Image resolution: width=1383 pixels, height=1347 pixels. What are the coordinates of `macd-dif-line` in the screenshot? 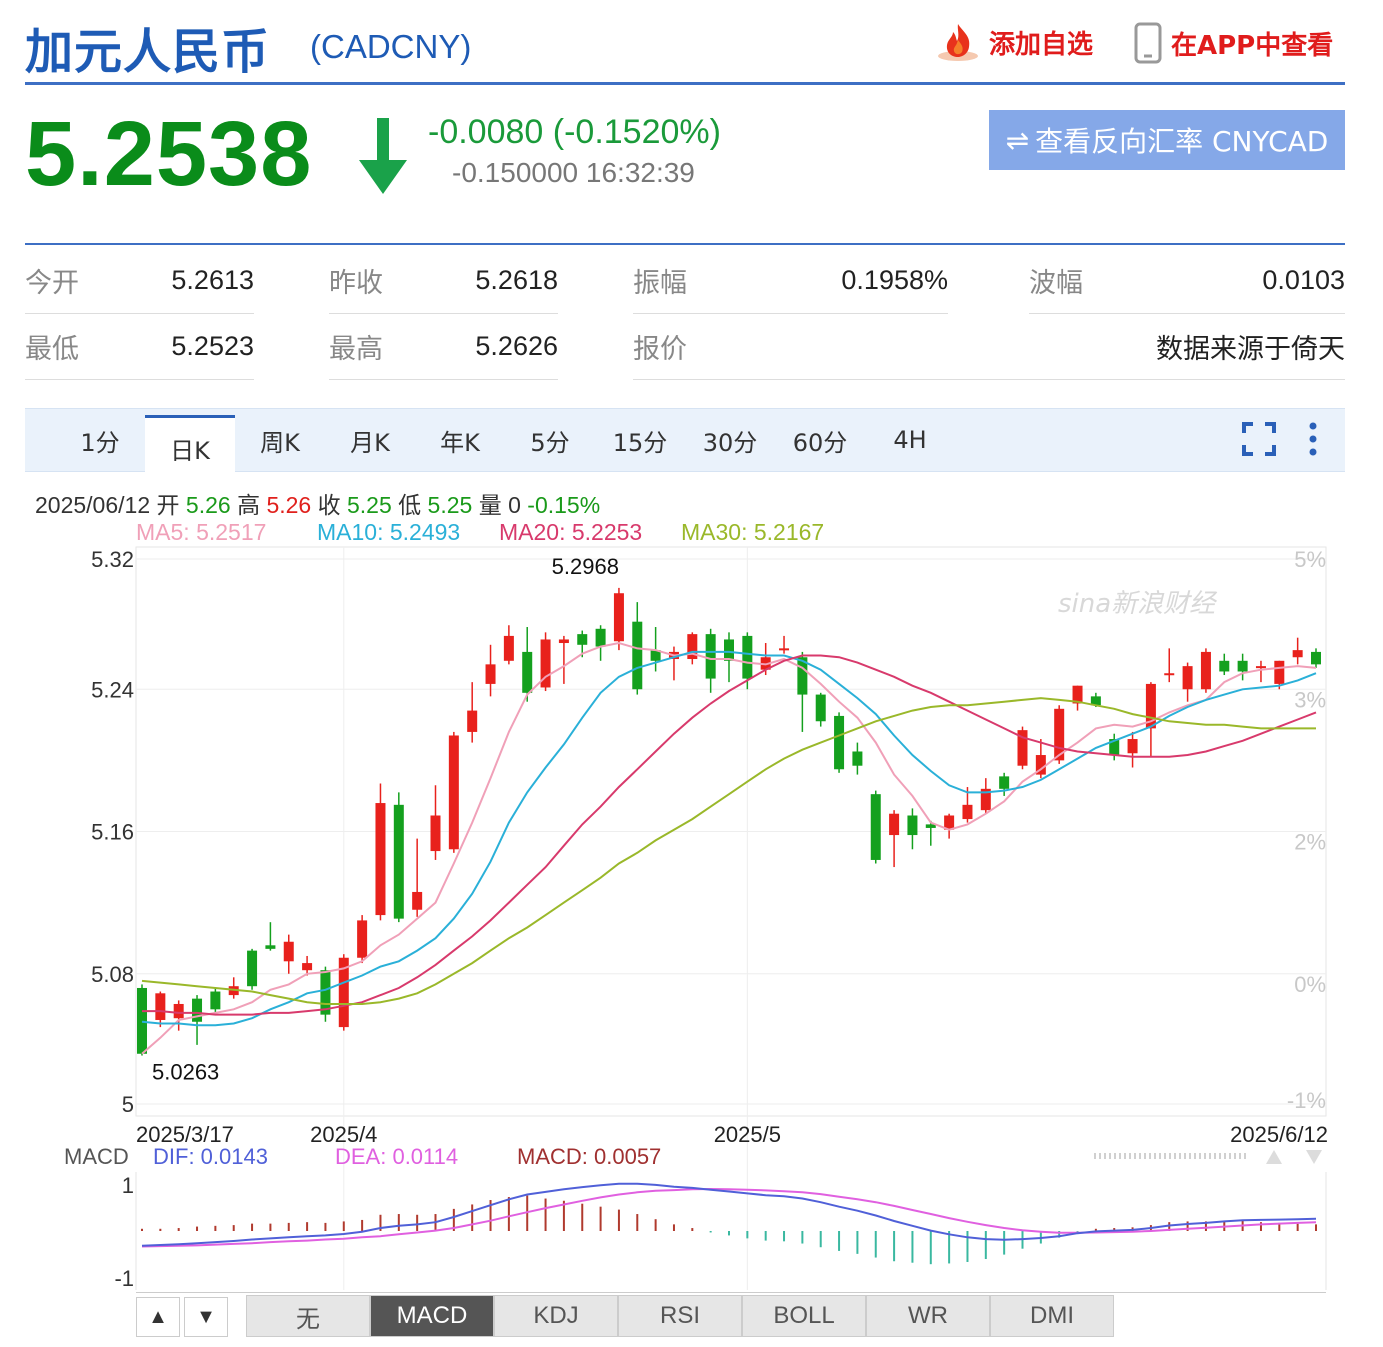 It's located at (729, 1214).